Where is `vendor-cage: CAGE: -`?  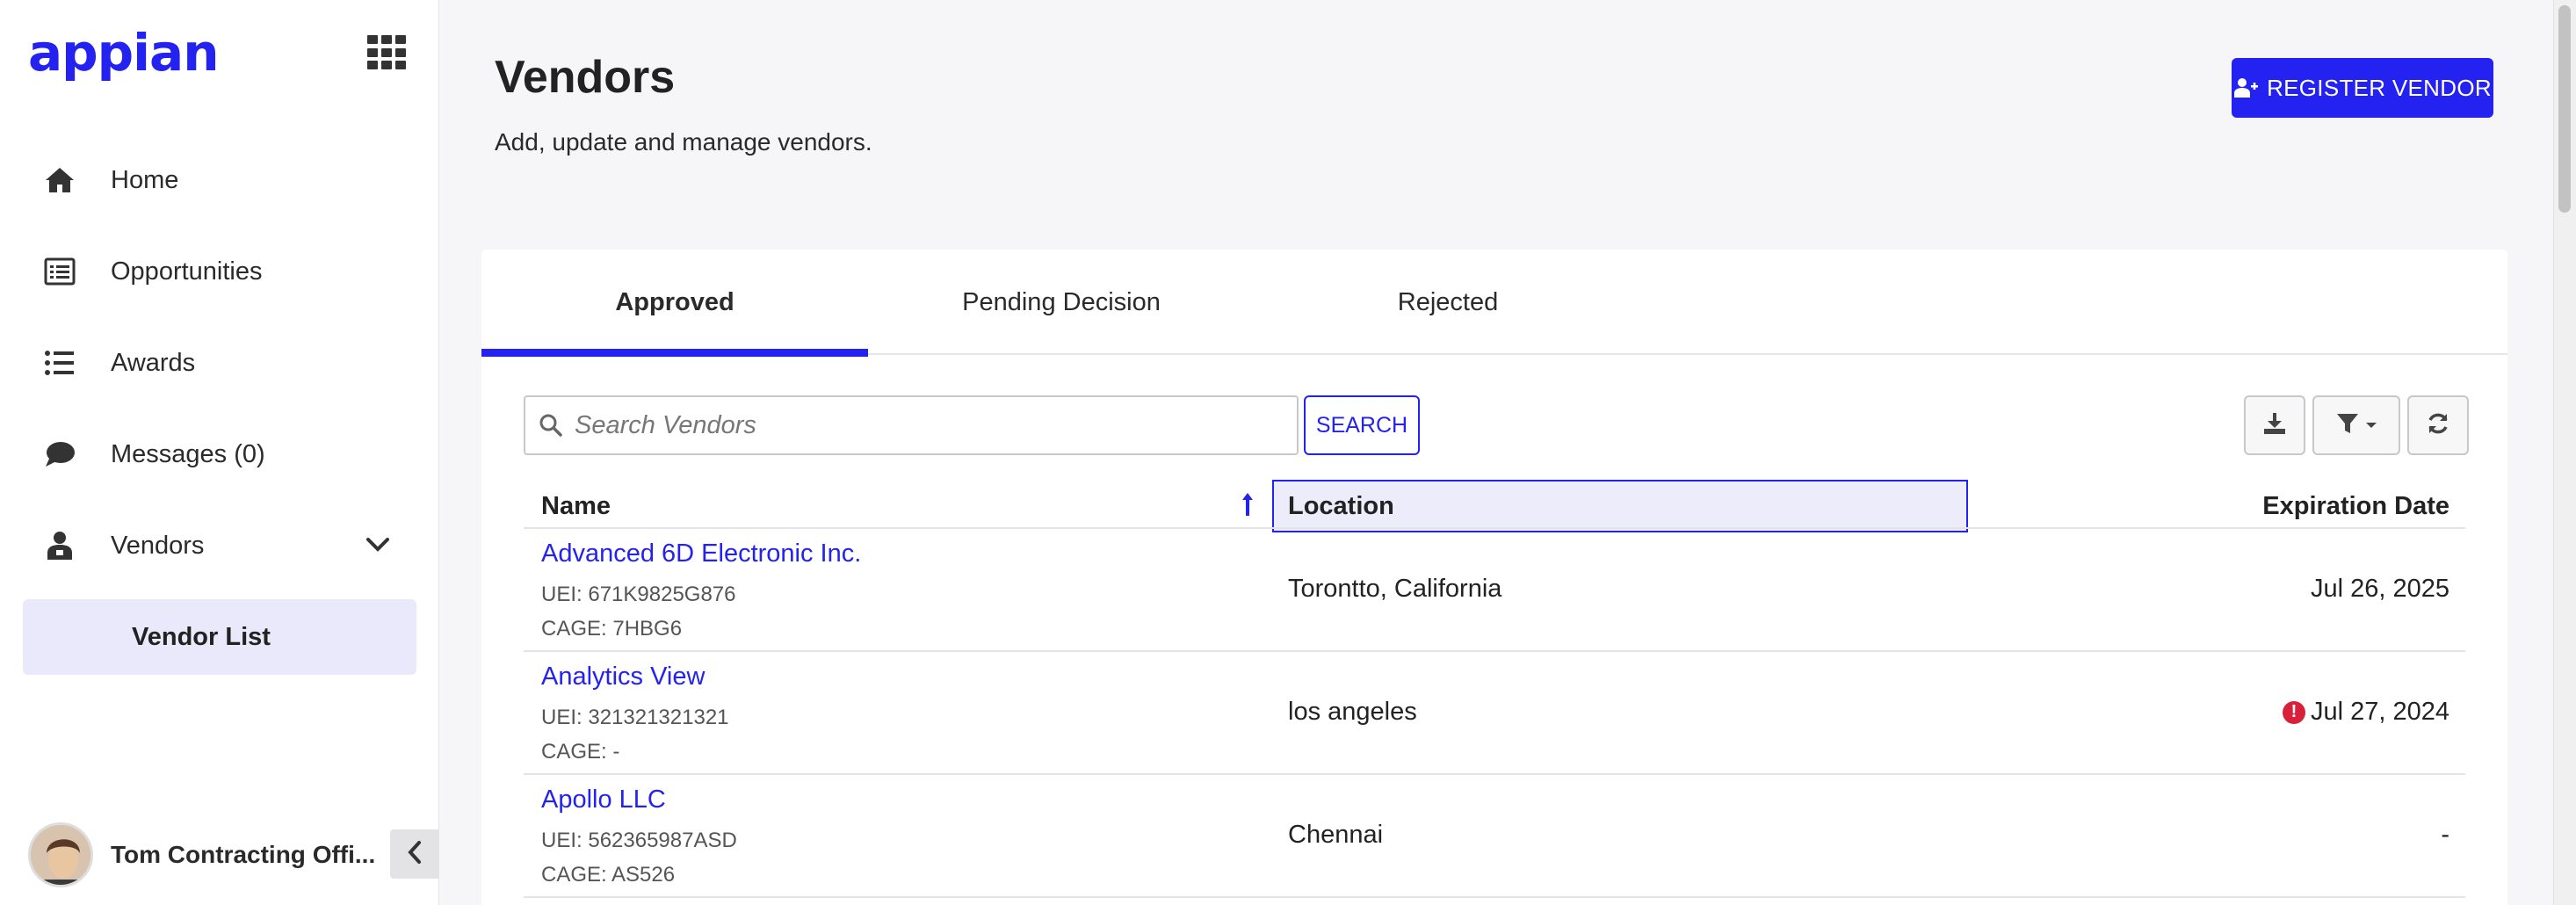
vendor-cage: CAGE: - is located at coordinates (580, 752).